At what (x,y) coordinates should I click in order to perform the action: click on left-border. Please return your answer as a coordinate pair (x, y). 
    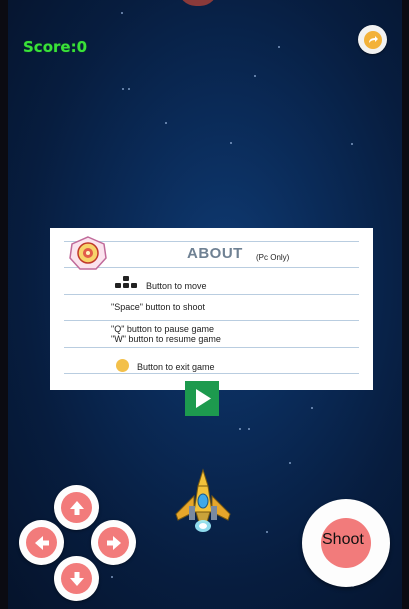
    Looking at the image, I should click on (4, 304).